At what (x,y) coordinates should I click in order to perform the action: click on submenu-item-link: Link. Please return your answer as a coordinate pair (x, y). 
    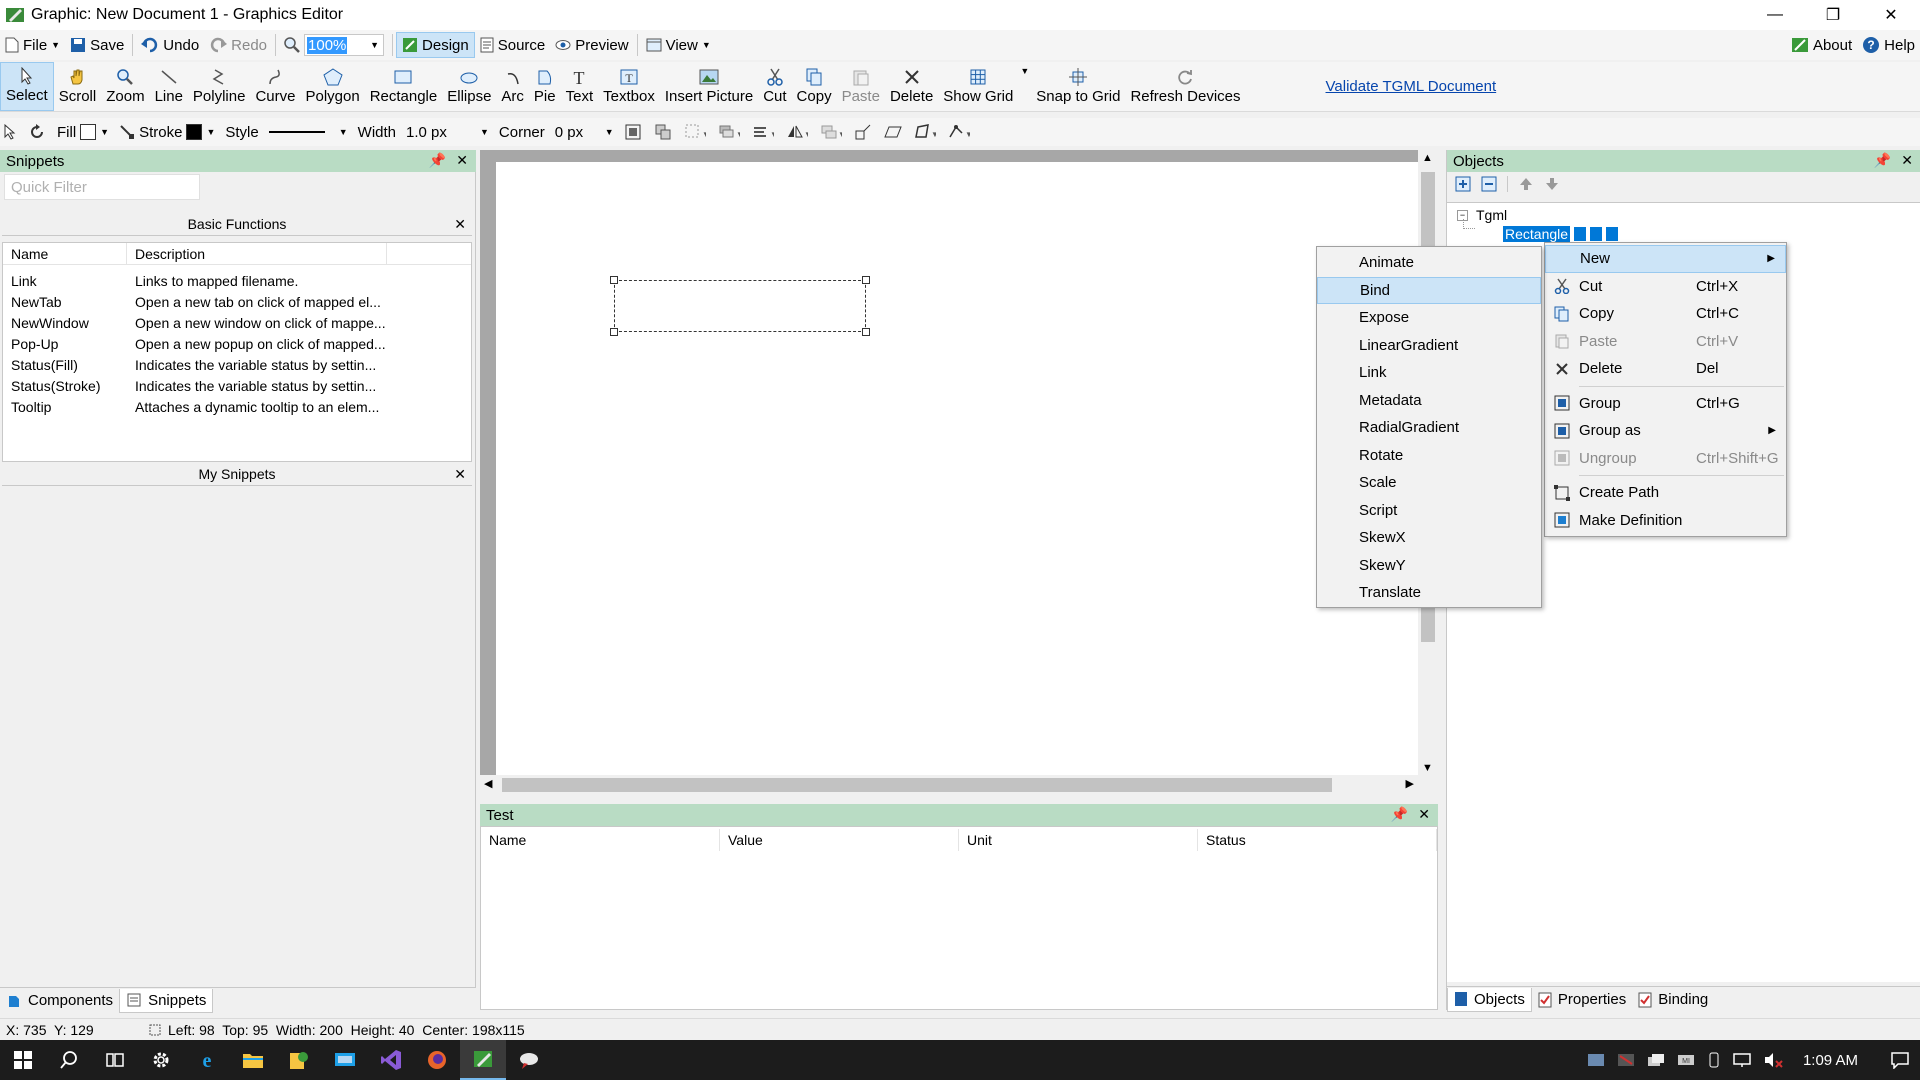
    Looking at the image, I should click on (1429, 373).